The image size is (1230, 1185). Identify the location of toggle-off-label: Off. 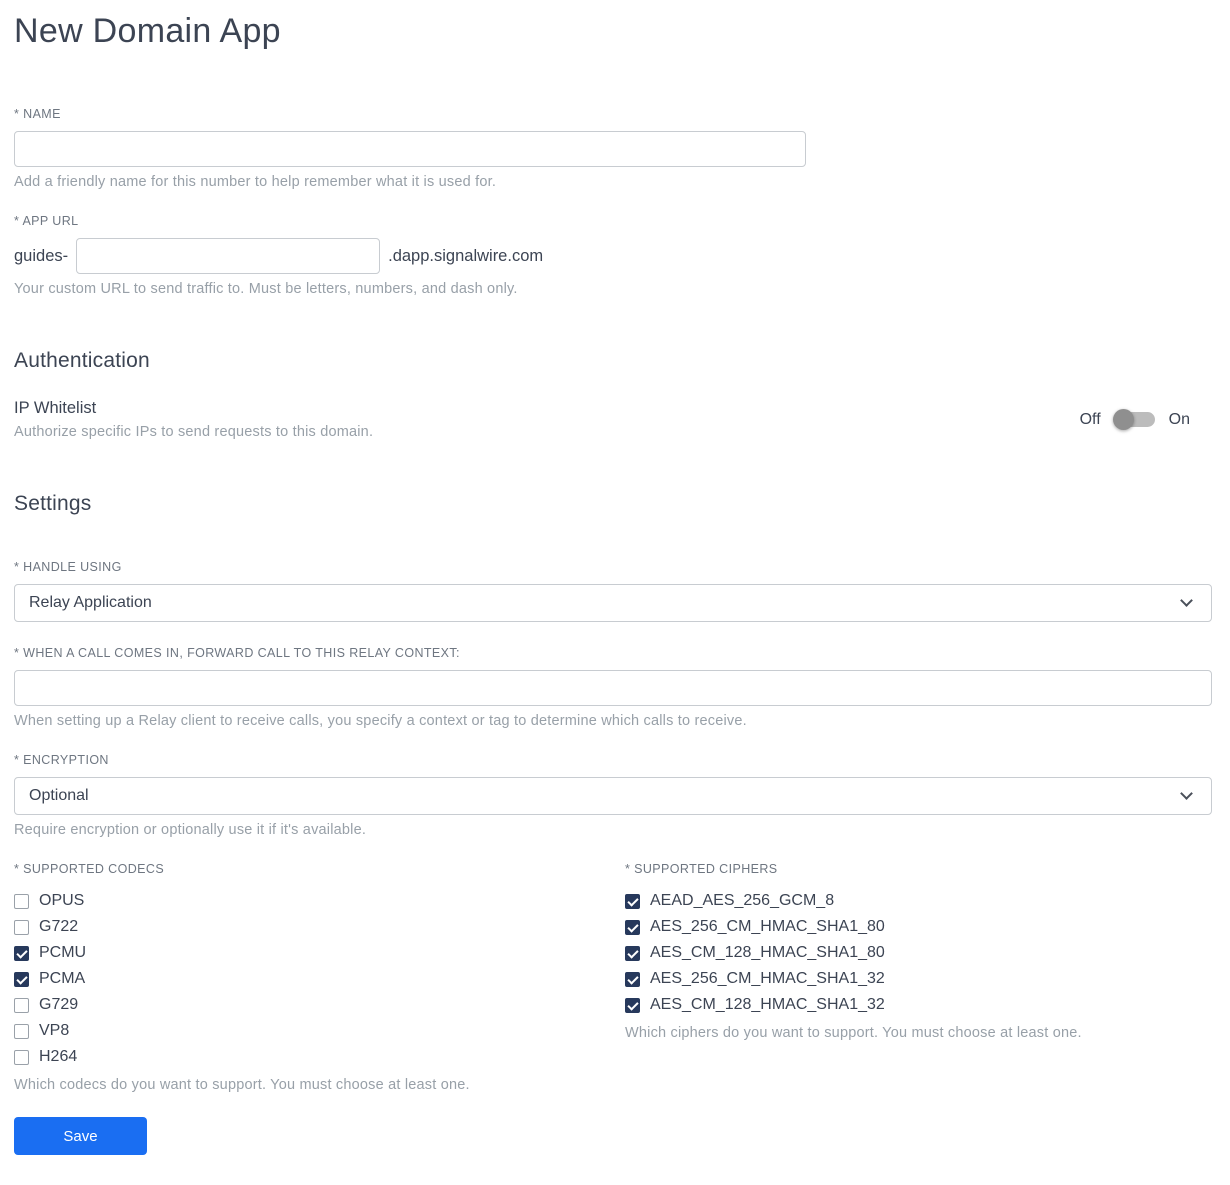
(1090, 419).